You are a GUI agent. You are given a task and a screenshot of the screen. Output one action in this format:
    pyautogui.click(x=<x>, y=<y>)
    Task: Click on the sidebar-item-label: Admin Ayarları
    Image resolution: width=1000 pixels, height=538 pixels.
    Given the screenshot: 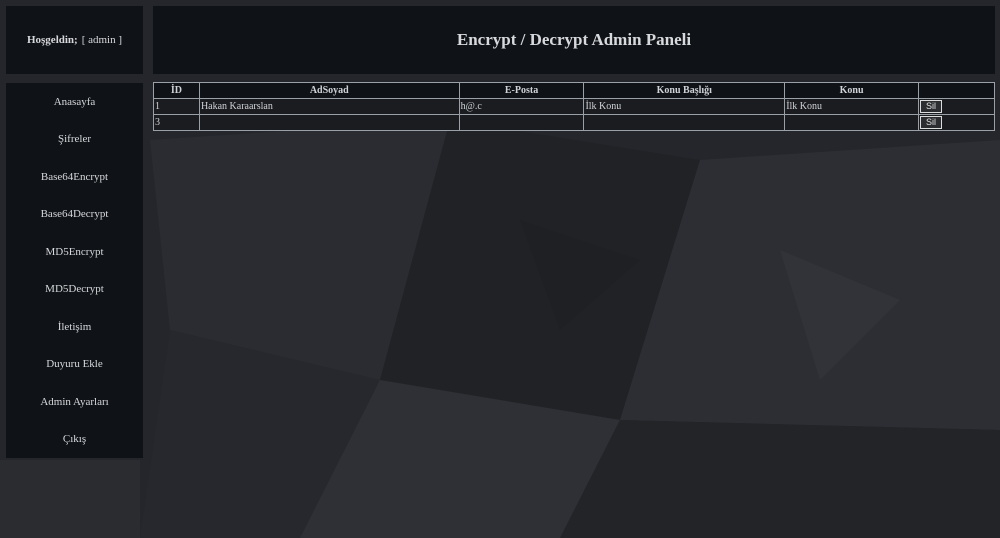 What is the action you would take?
    pyautogui.click(x=74, y=401)
    